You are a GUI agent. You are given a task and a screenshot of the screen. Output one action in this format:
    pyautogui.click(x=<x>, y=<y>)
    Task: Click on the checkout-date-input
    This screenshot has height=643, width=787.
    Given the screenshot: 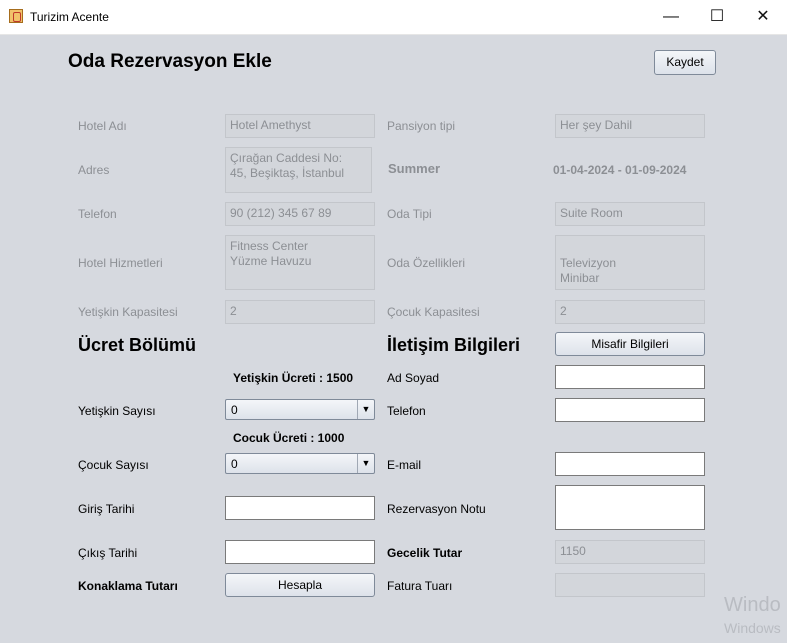 What is the action you would take?
    pyautogui.click(x=300, y=552)
    